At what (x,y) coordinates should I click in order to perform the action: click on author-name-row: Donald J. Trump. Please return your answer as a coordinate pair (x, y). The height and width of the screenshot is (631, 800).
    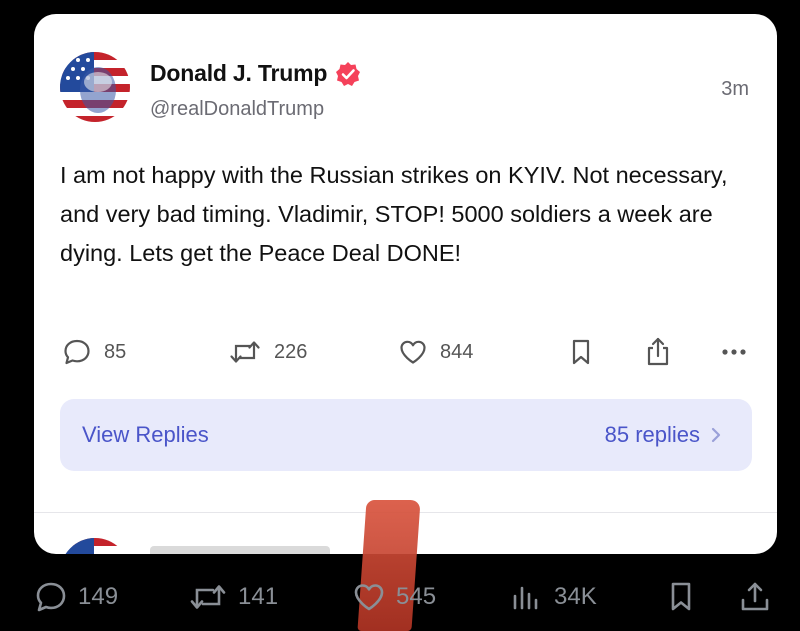
    Looking at the image, I should click on (255, 73).